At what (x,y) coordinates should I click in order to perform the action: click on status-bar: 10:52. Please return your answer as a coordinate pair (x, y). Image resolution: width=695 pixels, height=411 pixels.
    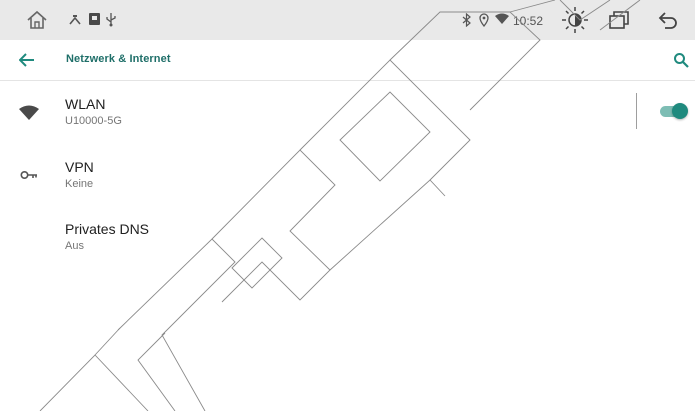
    Looking at the image, I should click on (347, 20).